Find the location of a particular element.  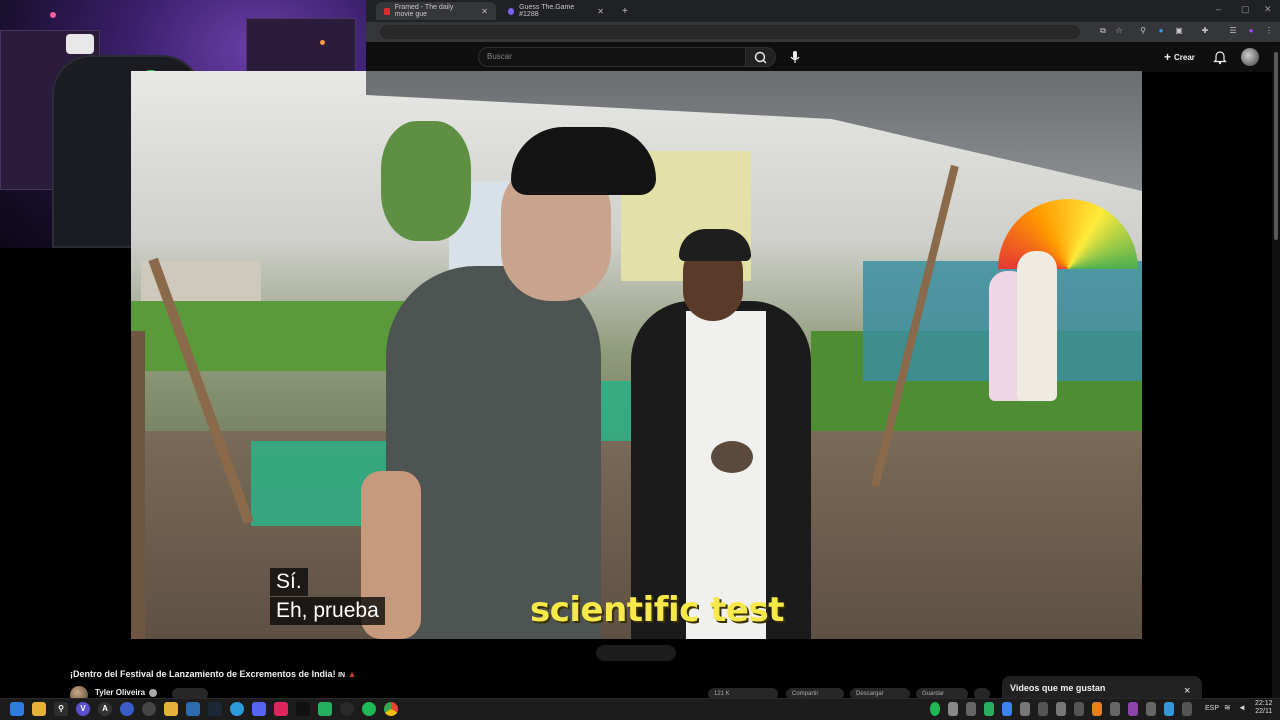

account-avatar is located at coordinates (1250, 57).